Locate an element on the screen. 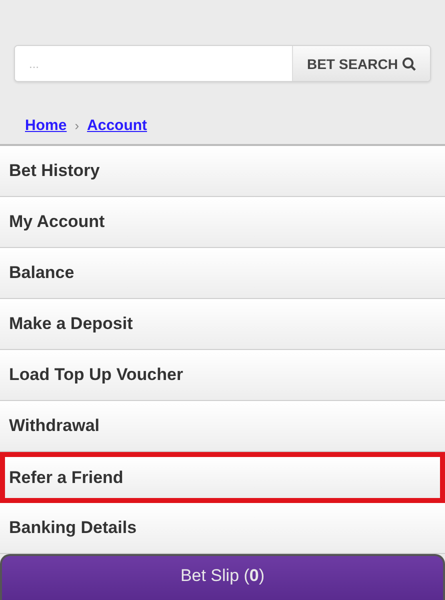  search-icon is located at coordinates (409, 63).